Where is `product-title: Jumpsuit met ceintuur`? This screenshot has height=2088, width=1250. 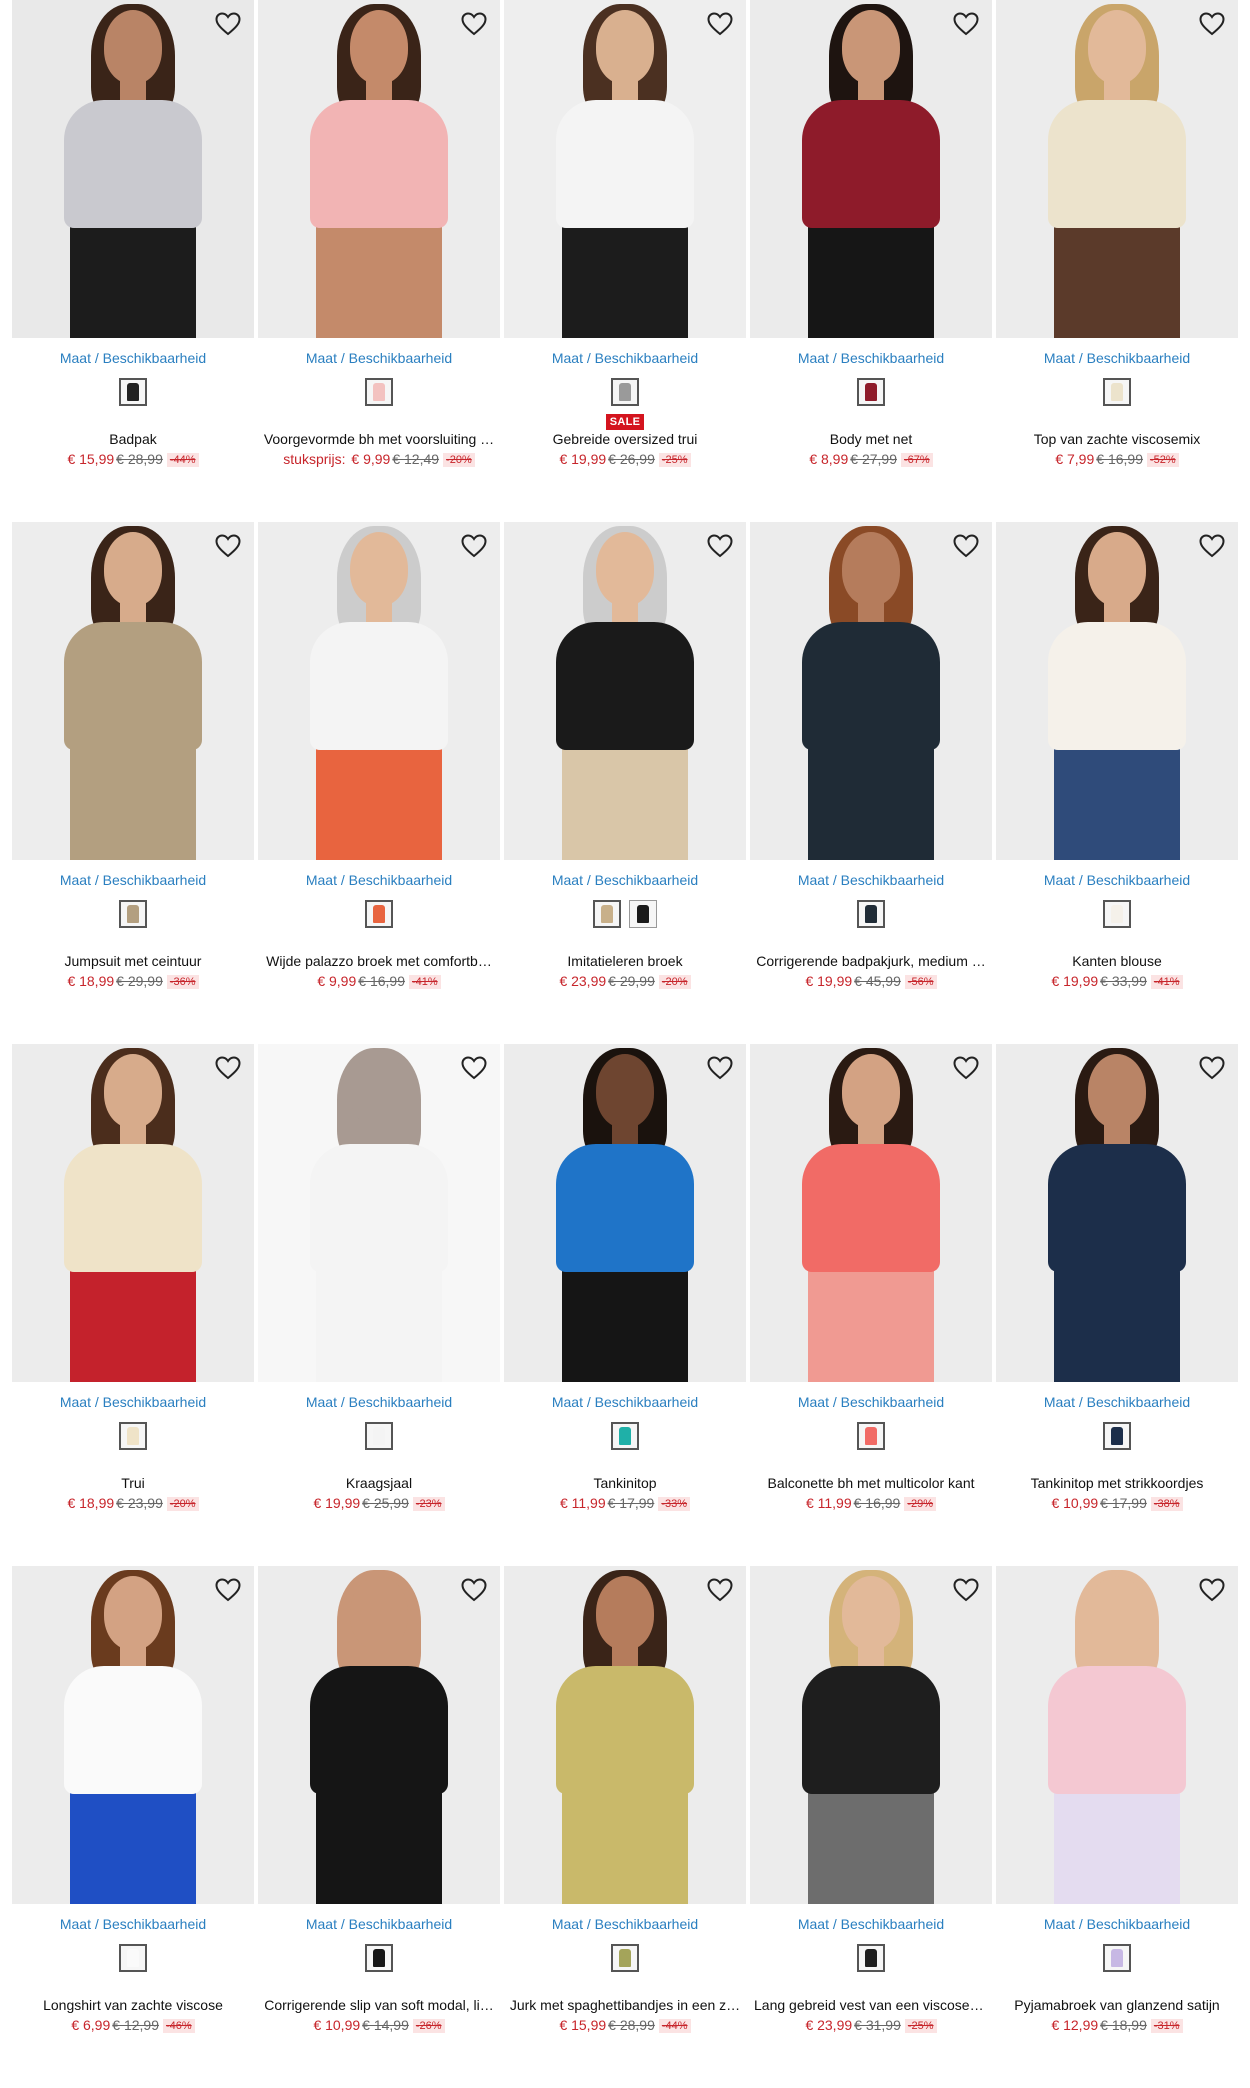 product-title: Jumpsuit met ceintuur is located at coordinates (133, 961).